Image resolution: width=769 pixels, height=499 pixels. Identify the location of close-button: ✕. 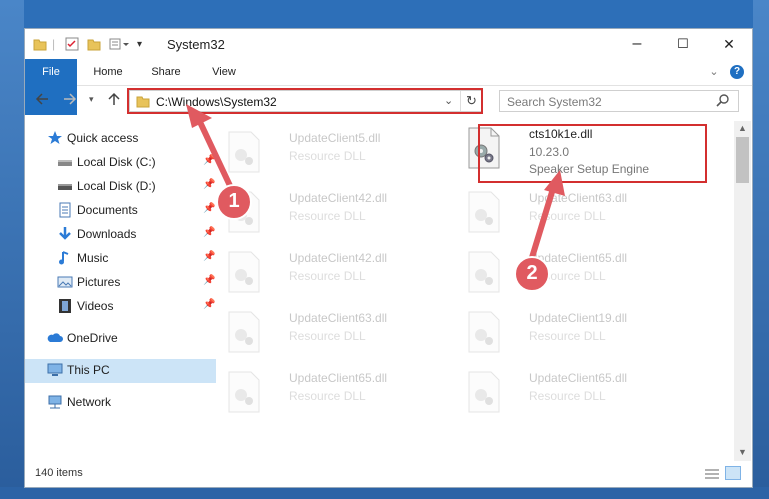
(729, 44).